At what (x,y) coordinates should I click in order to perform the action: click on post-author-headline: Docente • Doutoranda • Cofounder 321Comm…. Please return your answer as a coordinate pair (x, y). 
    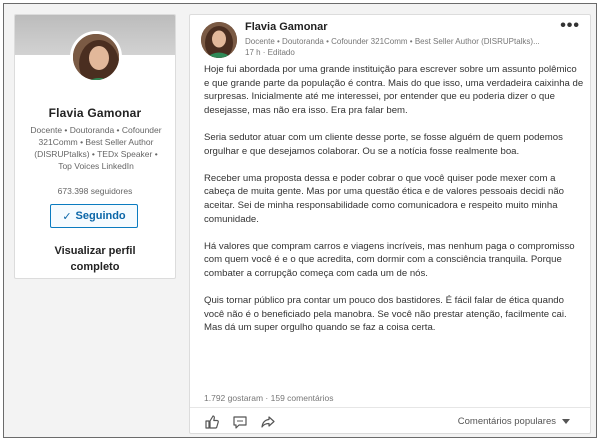
    Looking at the image, I should click on (392, 41).